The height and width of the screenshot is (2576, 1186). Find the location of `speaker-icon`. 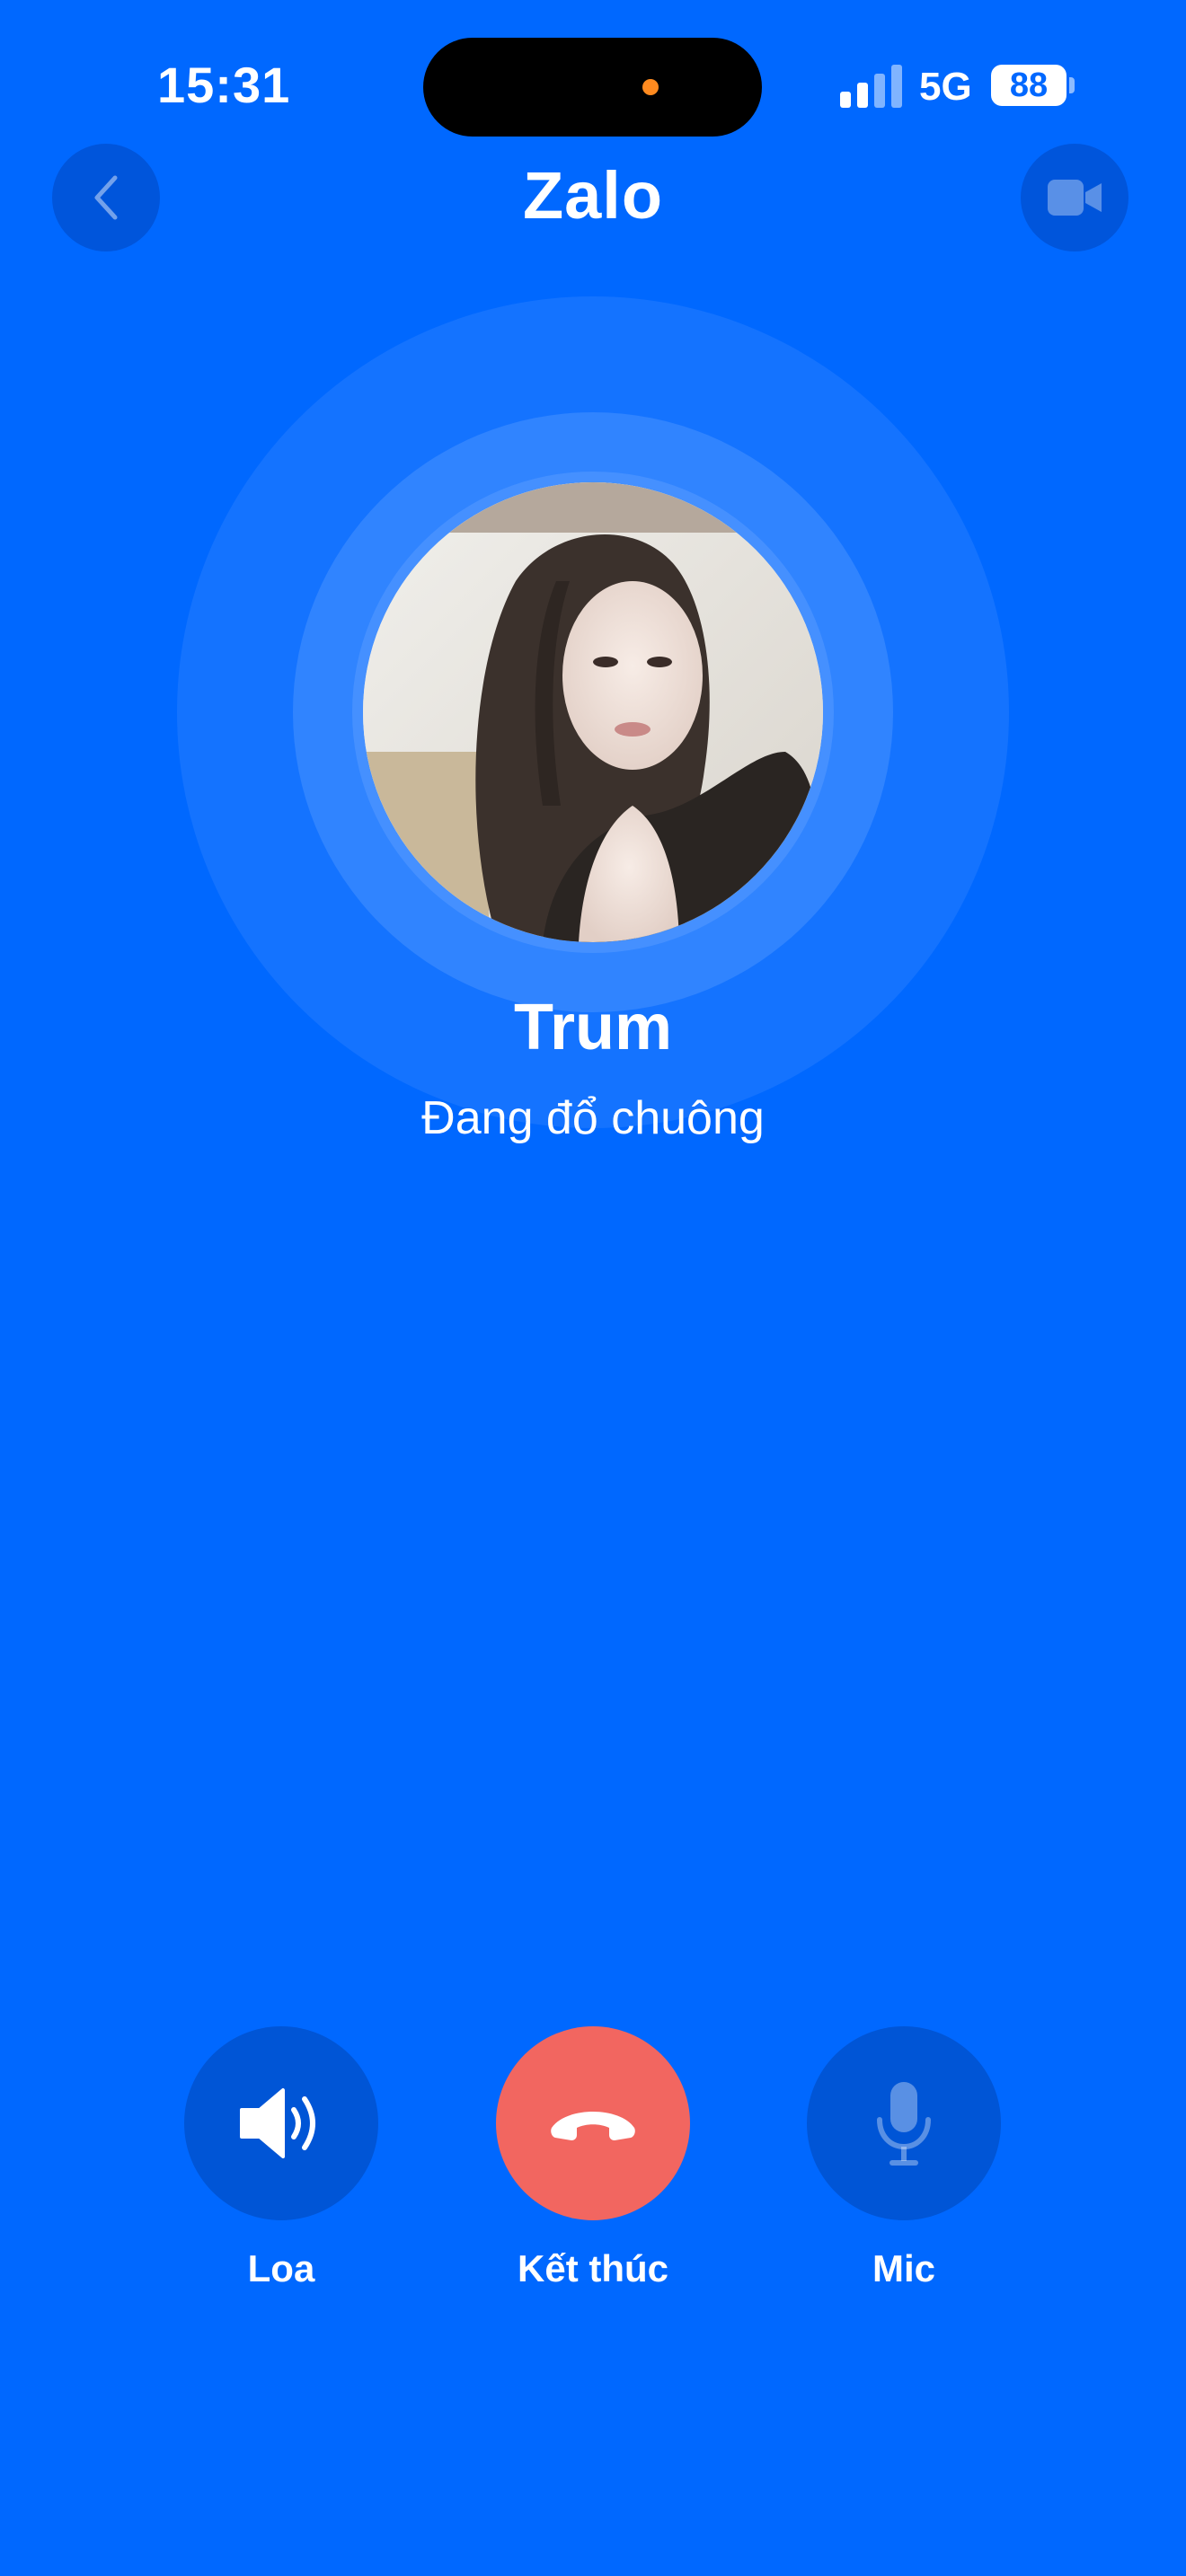

speaker-icon is located at coordinates (277, 2123).